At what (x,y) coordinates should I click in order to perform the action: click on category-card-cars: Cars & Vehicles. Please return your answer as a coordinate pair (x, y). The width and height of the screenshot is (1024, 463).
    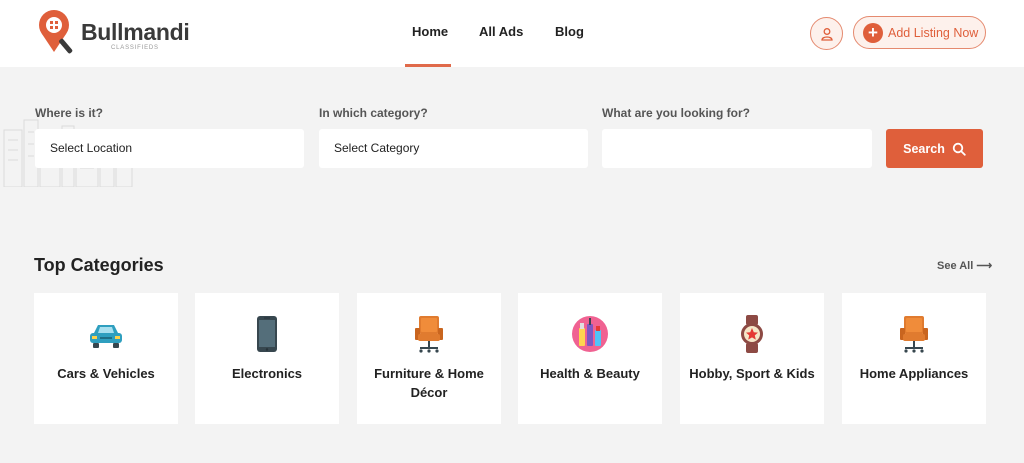
    Looking at the image, I should click on (106, 358).